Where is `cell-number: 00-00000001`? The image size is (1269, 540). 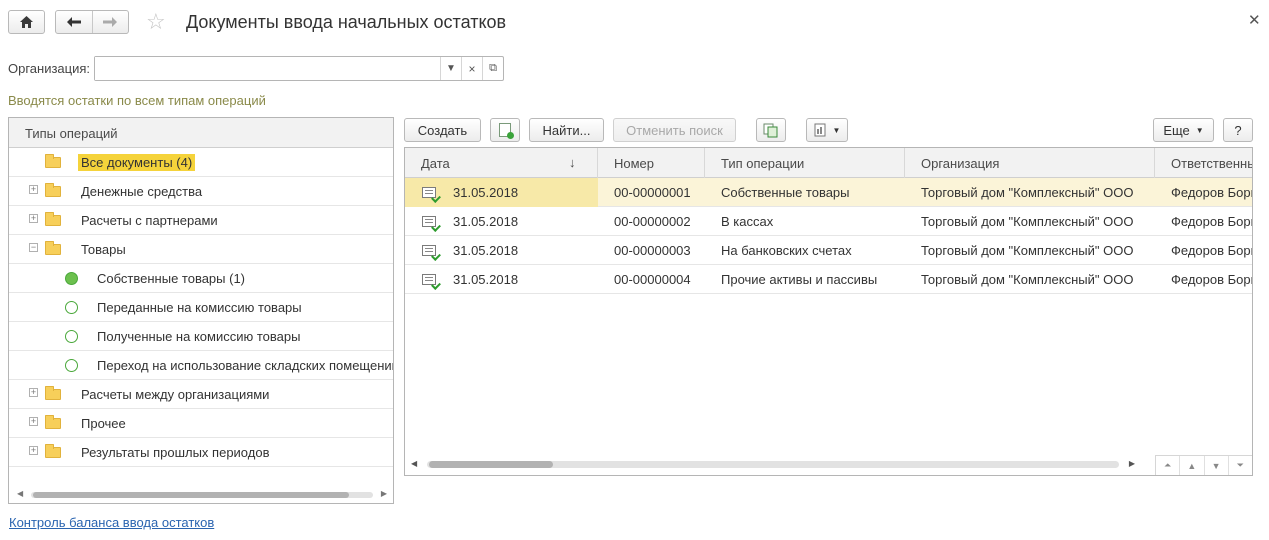
cell-number: 00-00000001 is located at coordinates (652, 192).